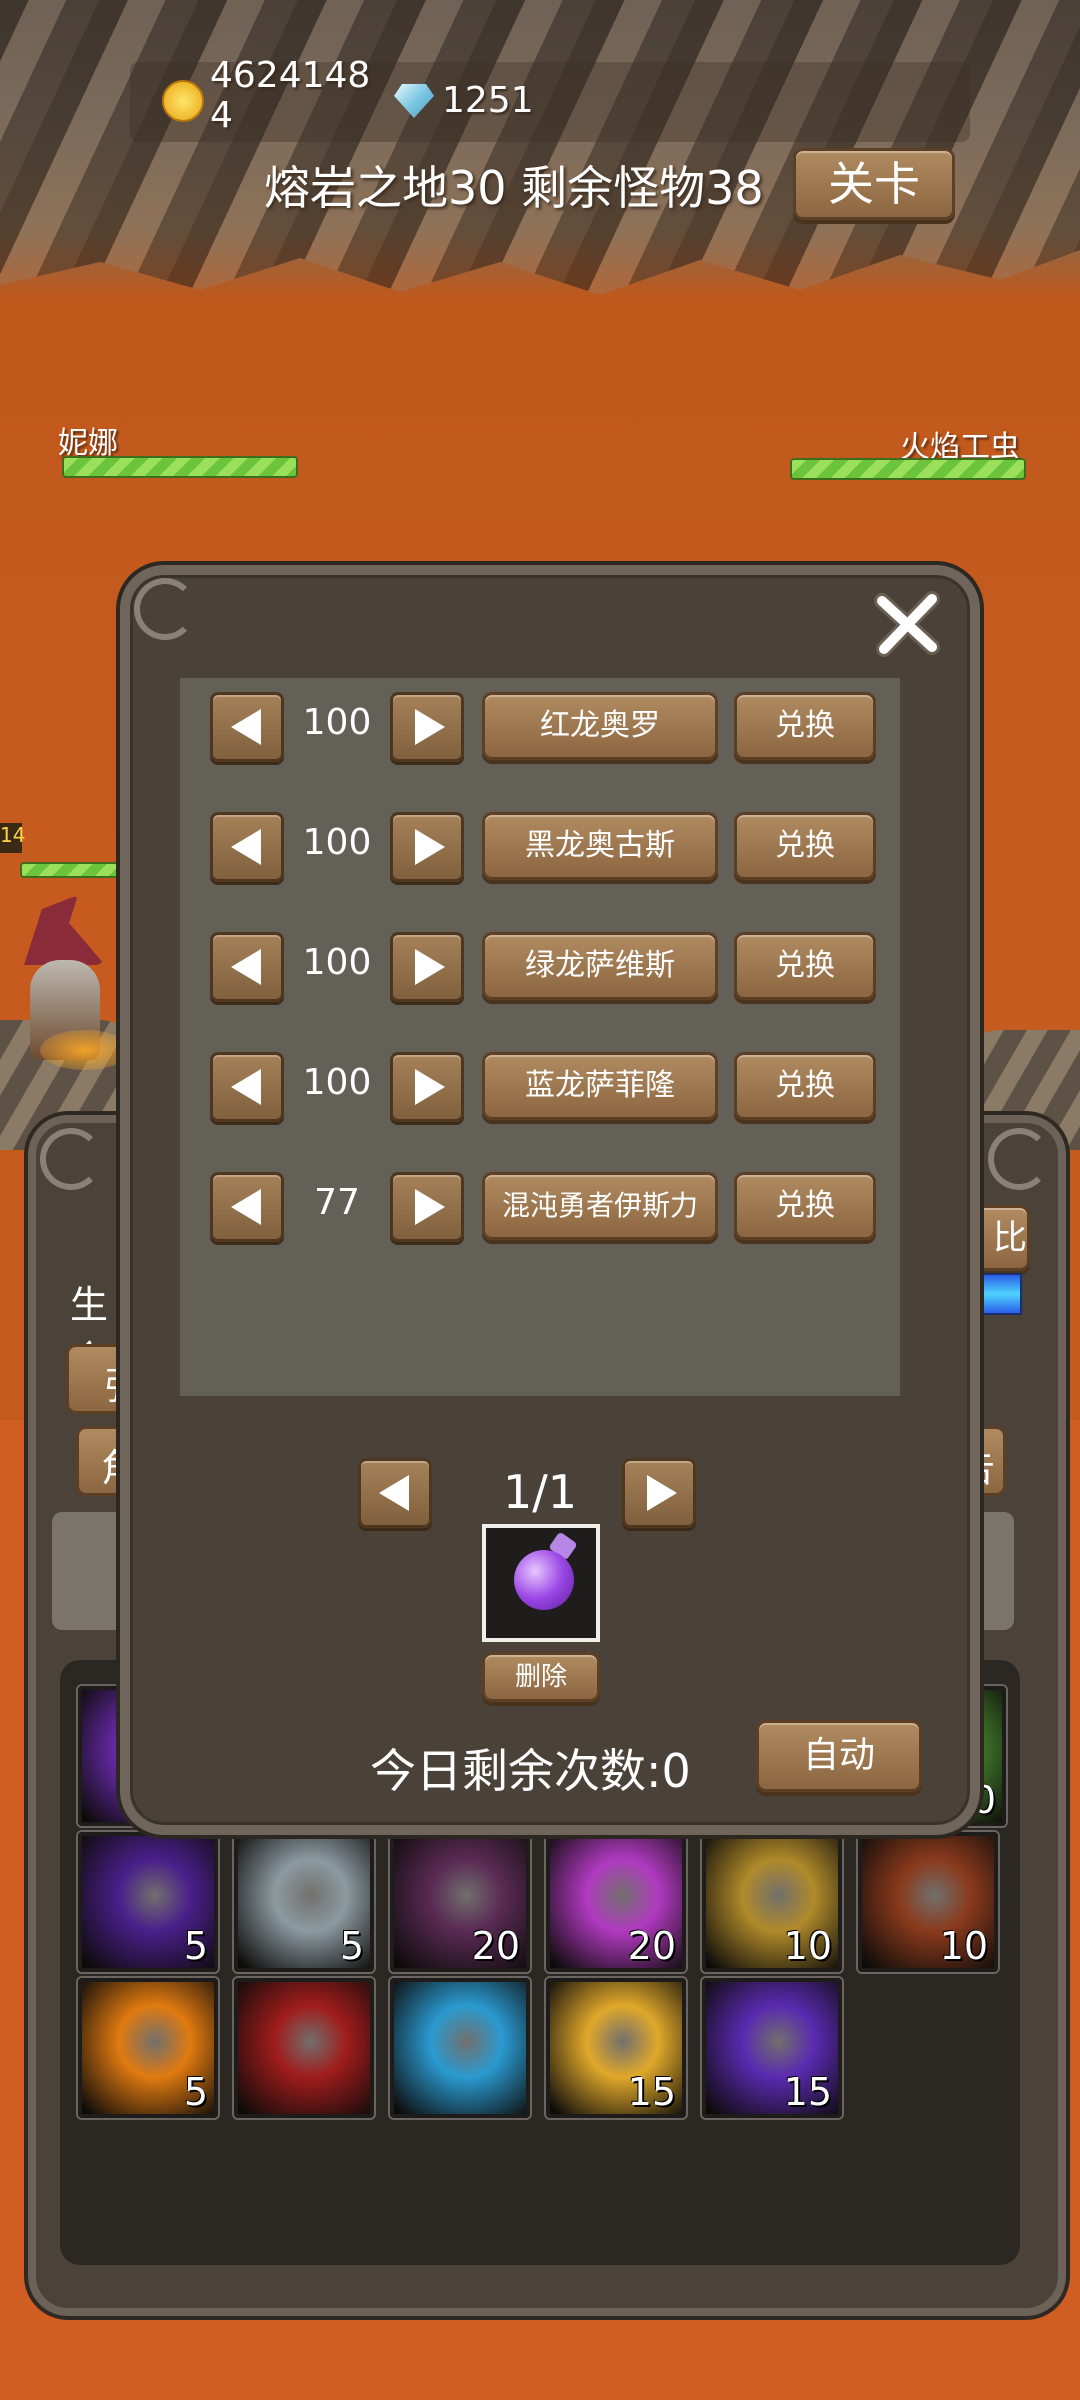 The image size is (1080, 2400). What do you see at coordinates (600, 1086) in the screenshot?
I see `dragon-name-label: 蓝龙萨菲隆` at bounding box center [600, 1086].